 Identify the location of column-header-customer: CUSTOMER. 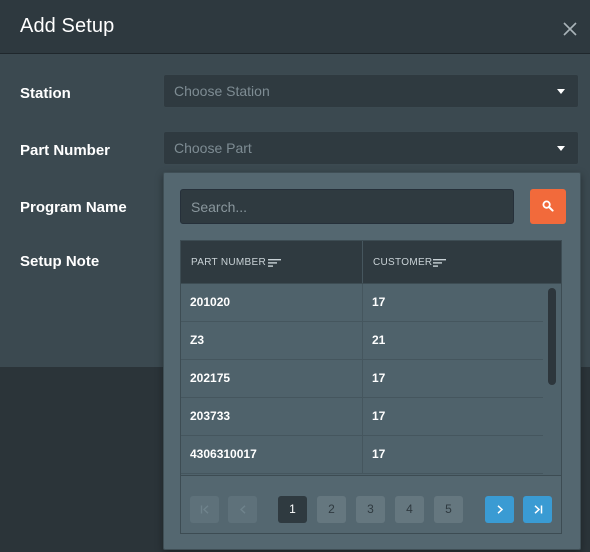
(462, 262).